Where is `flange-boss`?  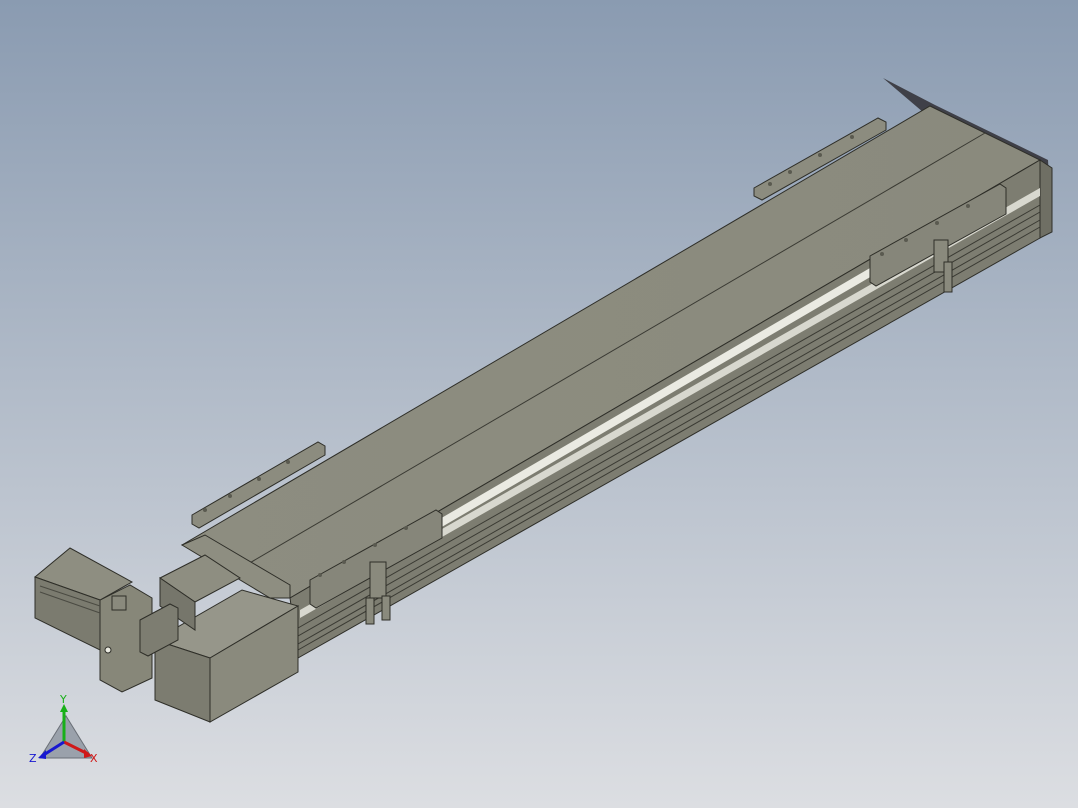
flange-boss is located at coordinates (119, 603).